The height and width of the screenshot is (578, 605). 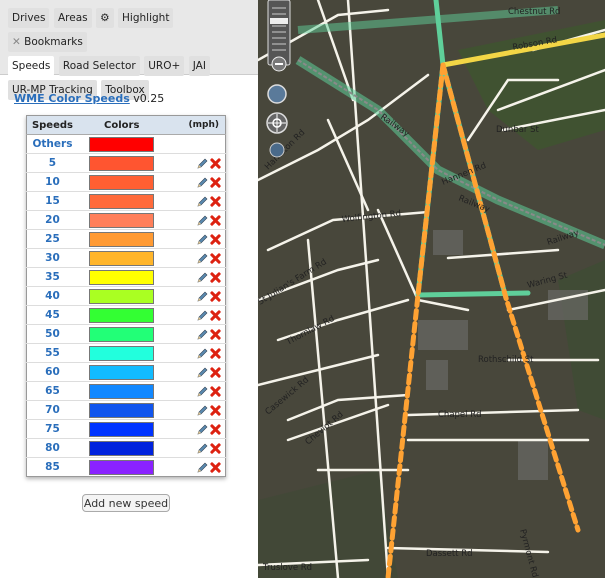 I want to click on table-row: 60, so click(x=126, y=372).